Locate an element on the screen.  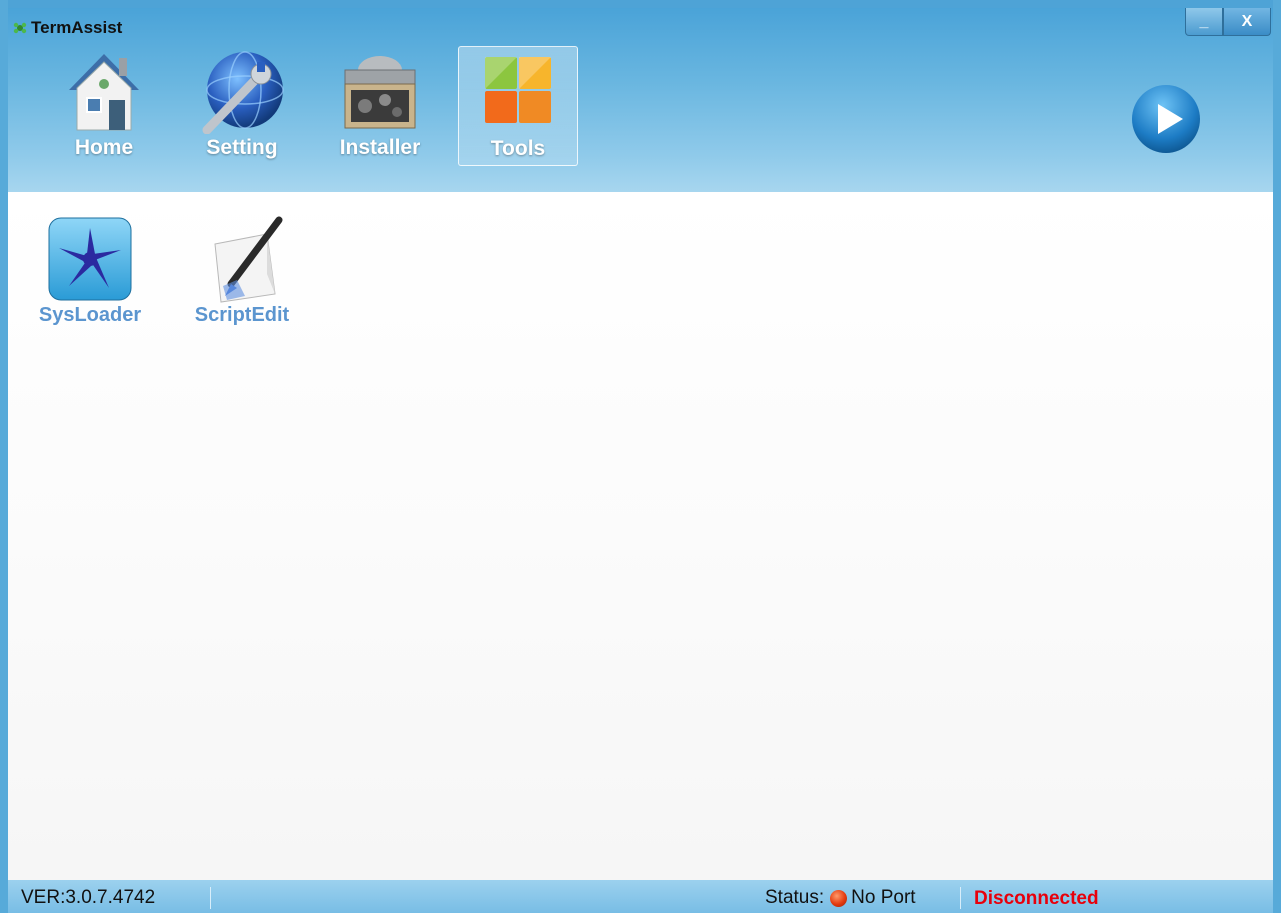
tool-scriptedit: ScriptEdit is located at coordinates (242, 270).